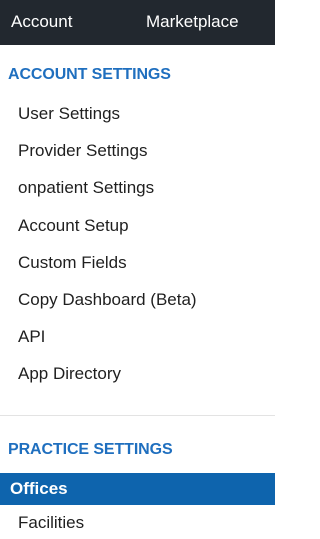 The height and width of the screenshot is (539, 320). Describe the element at coordinates (137, 523) in the screenshot. I see `sidebar-item-facilities: Facilities` at that location.